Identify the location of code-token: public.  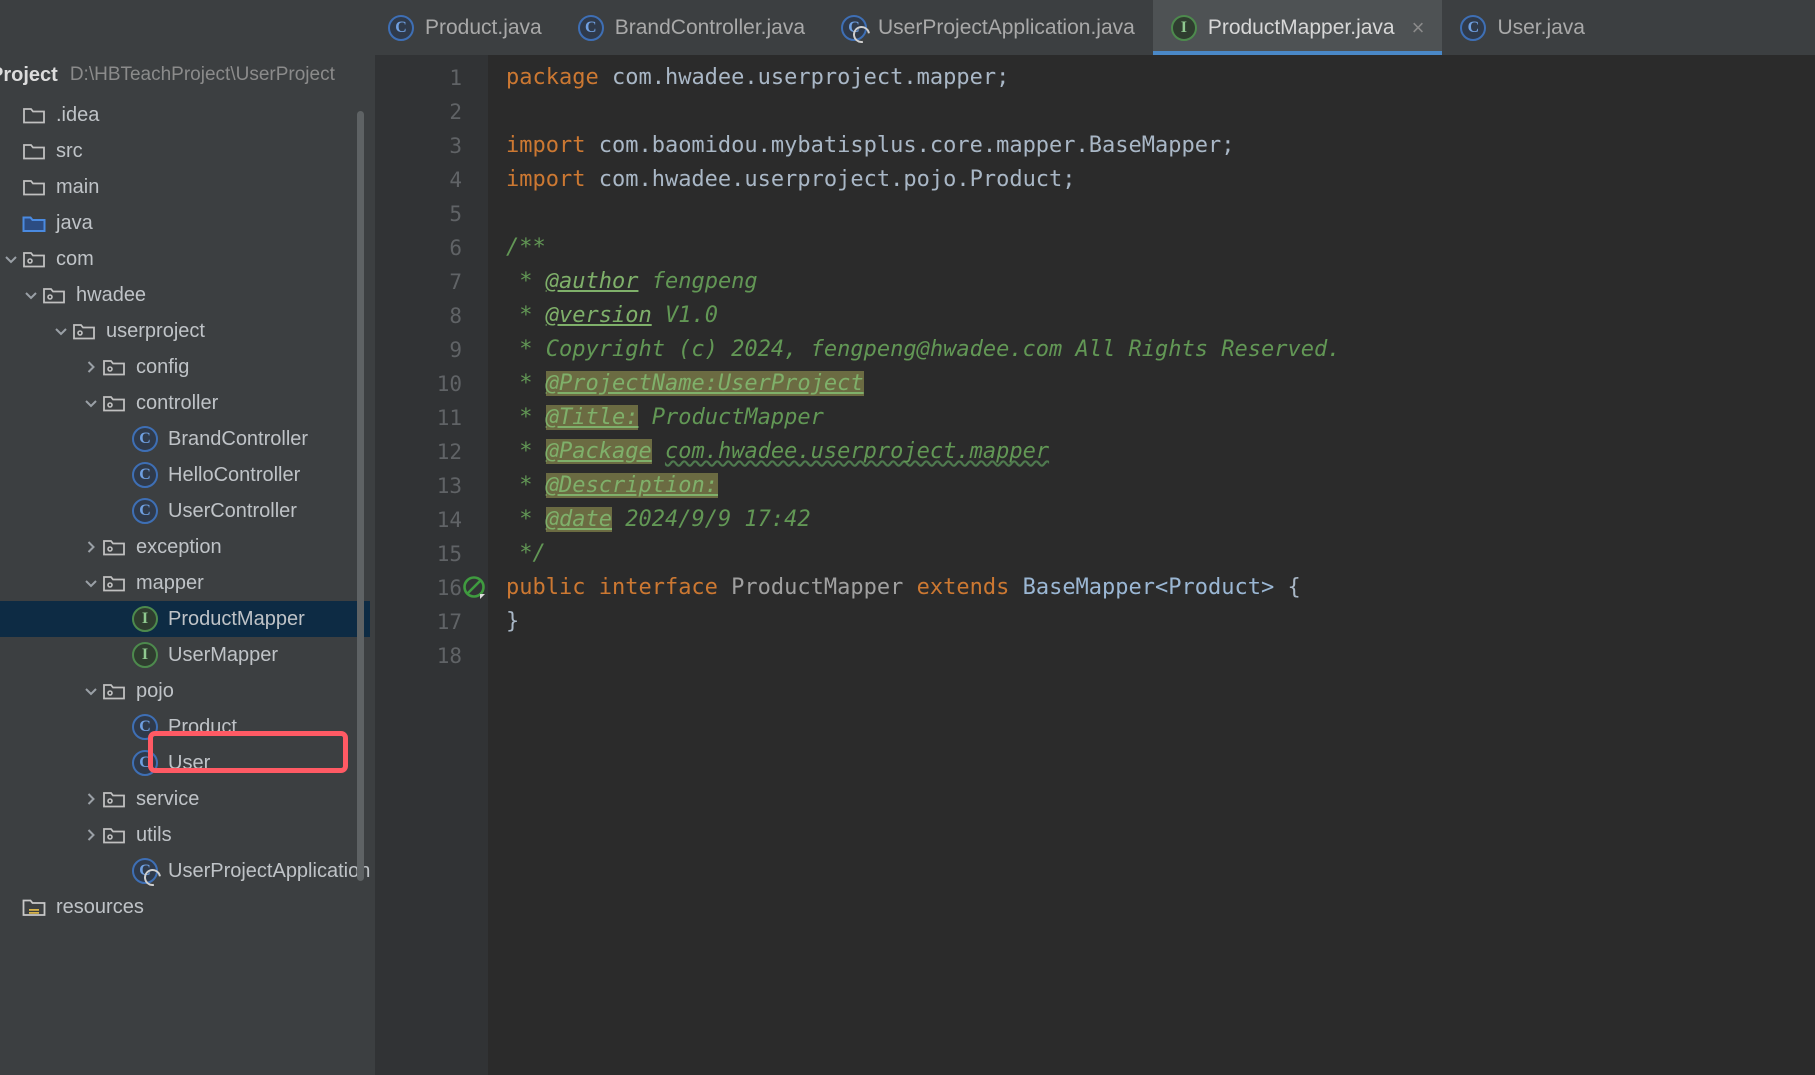
(552, 587).